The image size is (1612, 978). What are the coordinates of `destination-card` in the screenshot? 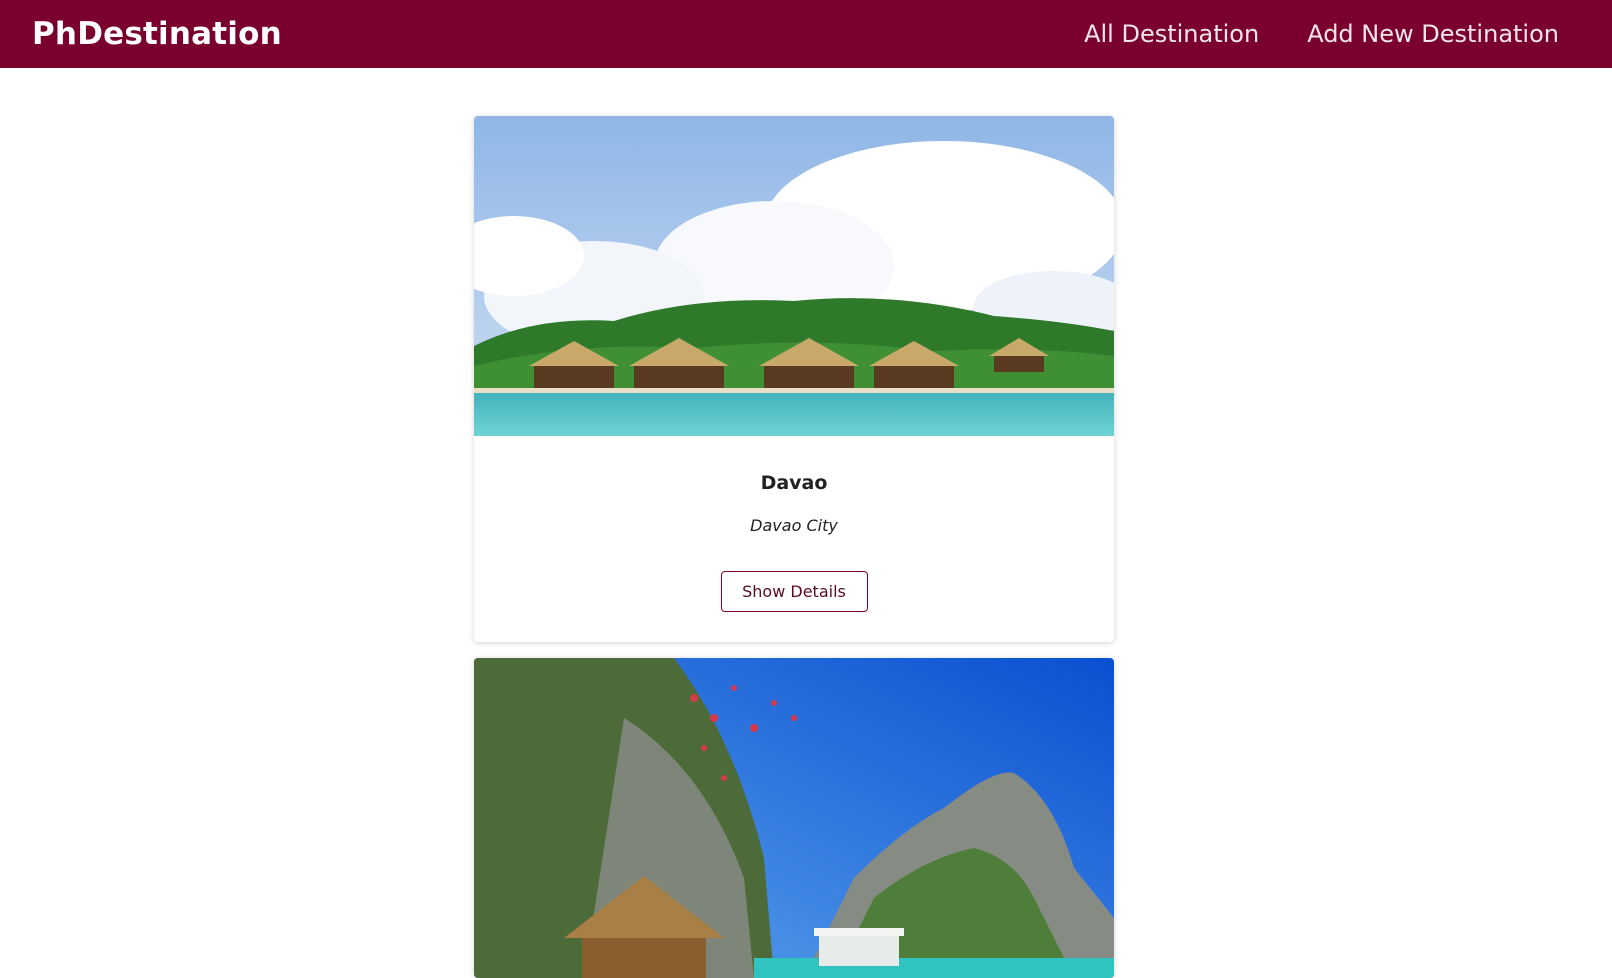 It's located at (794, 818).